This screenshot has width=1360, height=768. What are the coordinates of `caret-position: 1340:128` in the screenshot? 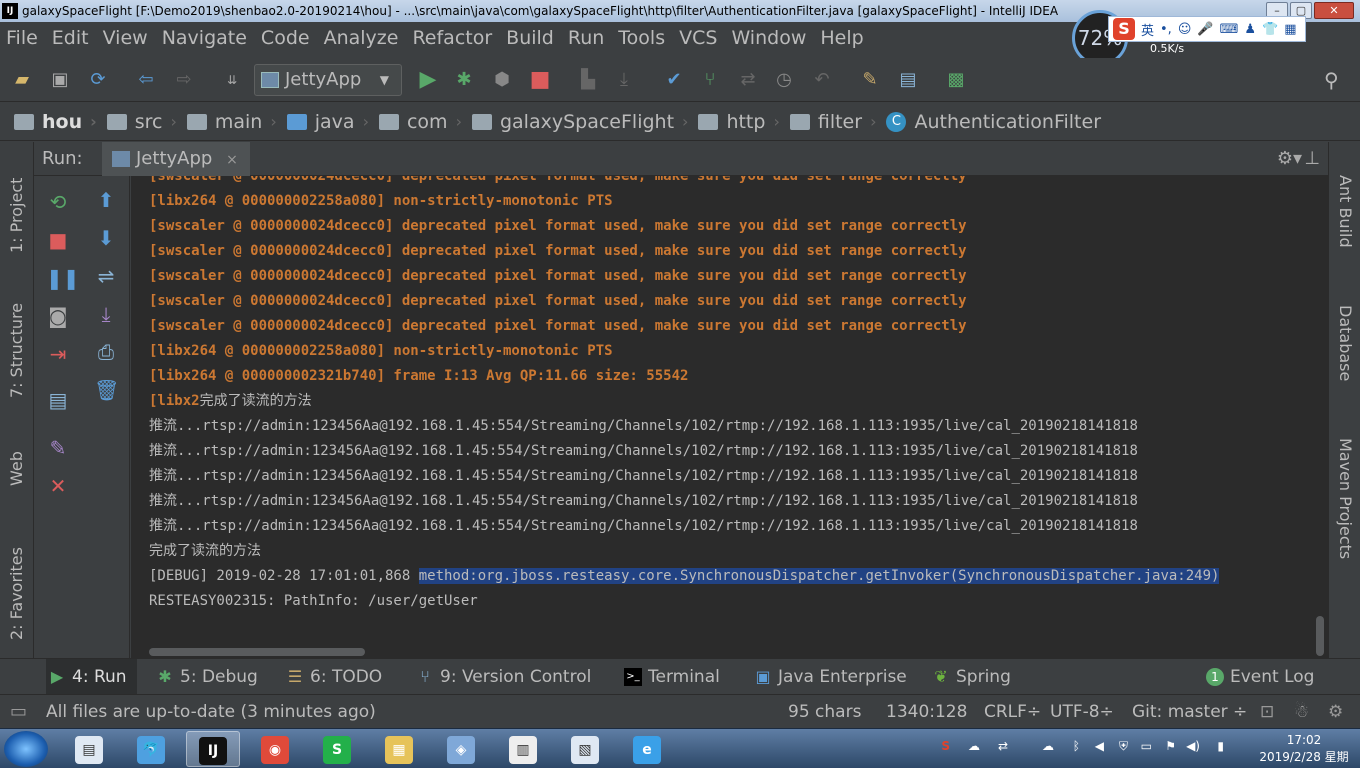 It's located at (926, 712).